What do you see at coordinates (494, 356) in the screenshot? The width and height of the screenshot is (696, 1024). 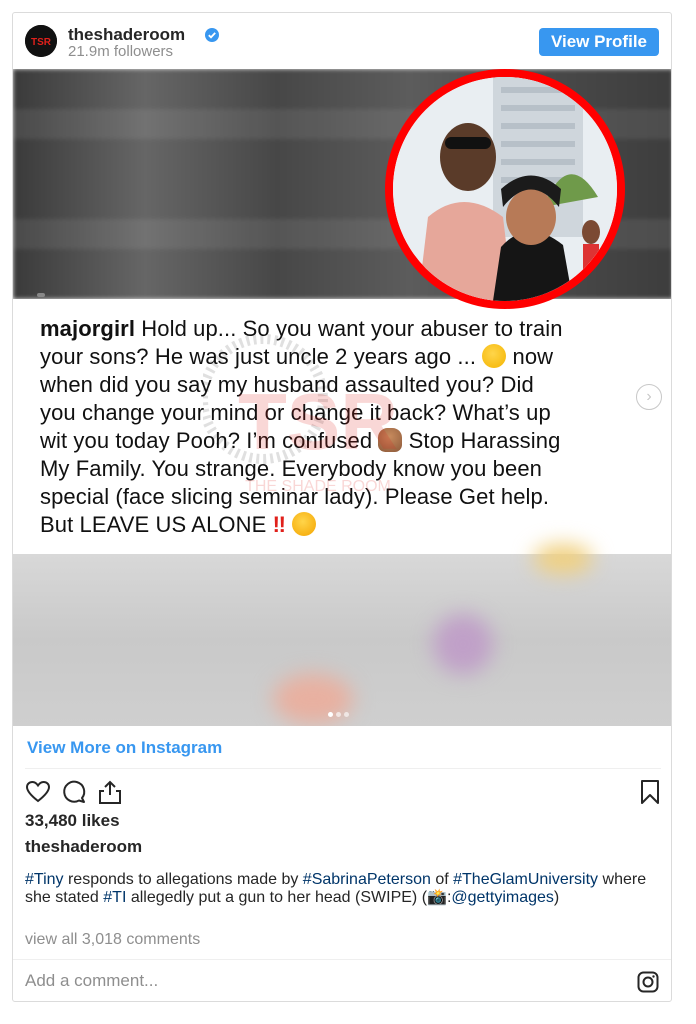 I see `thinking-face-icon` at bounding box center [494, 356].